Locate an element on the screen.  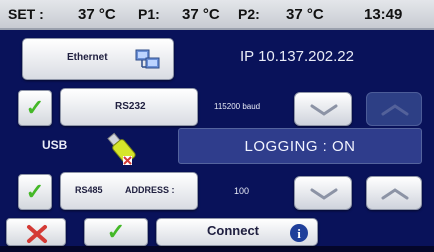
cancel-button is located at coordinates (36, 232).